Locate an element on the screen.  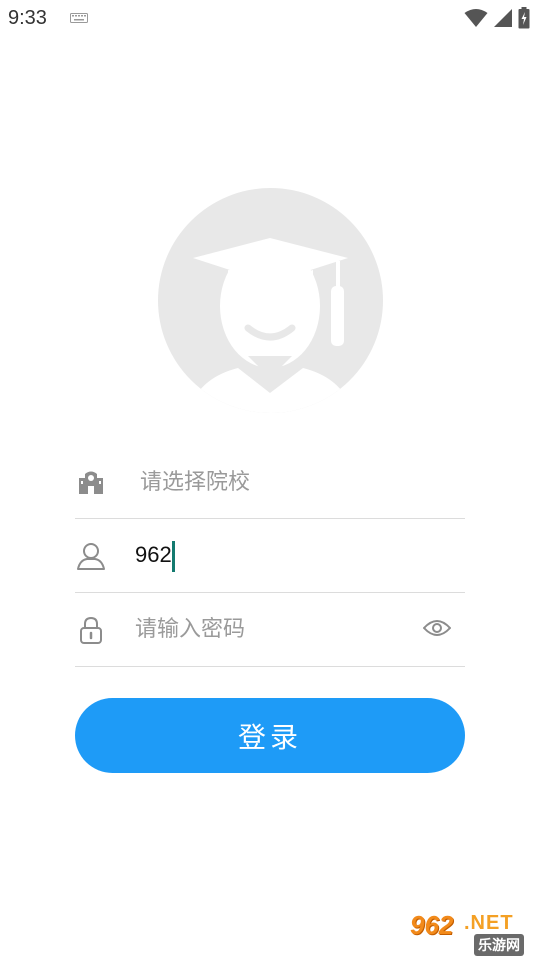
watermark-chinese: 乐游网 is located at coordinates (499, 945).